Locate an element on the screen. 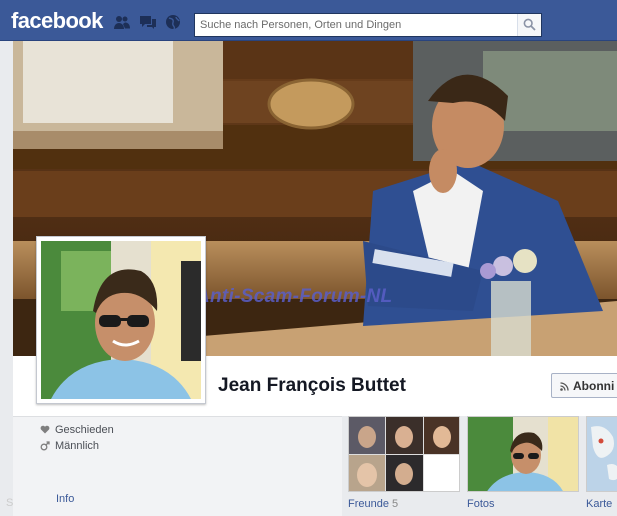  friends-tile: Freunde 5 is located at coordinates (404, 466).